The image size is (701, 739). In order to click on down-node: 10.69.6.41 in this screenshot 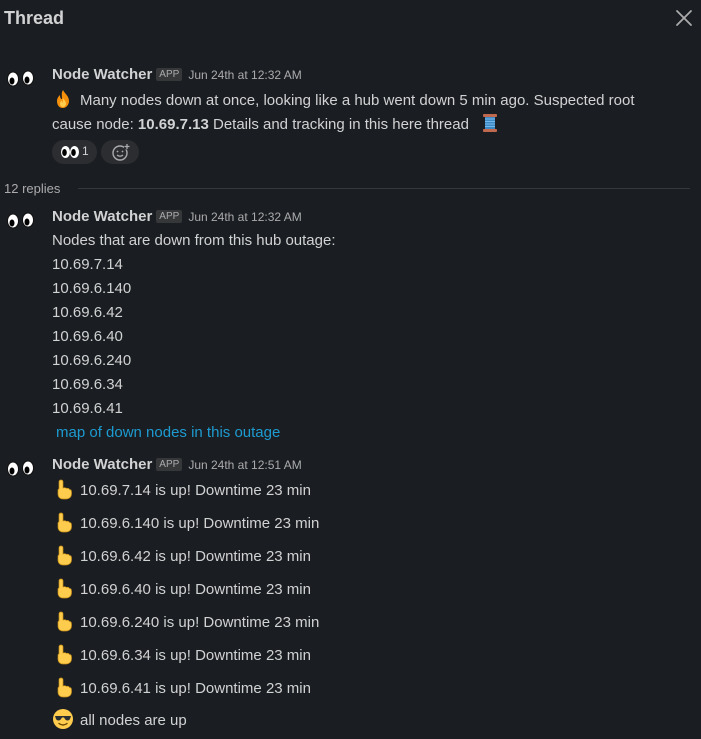, I will do `click(87, 408)`.